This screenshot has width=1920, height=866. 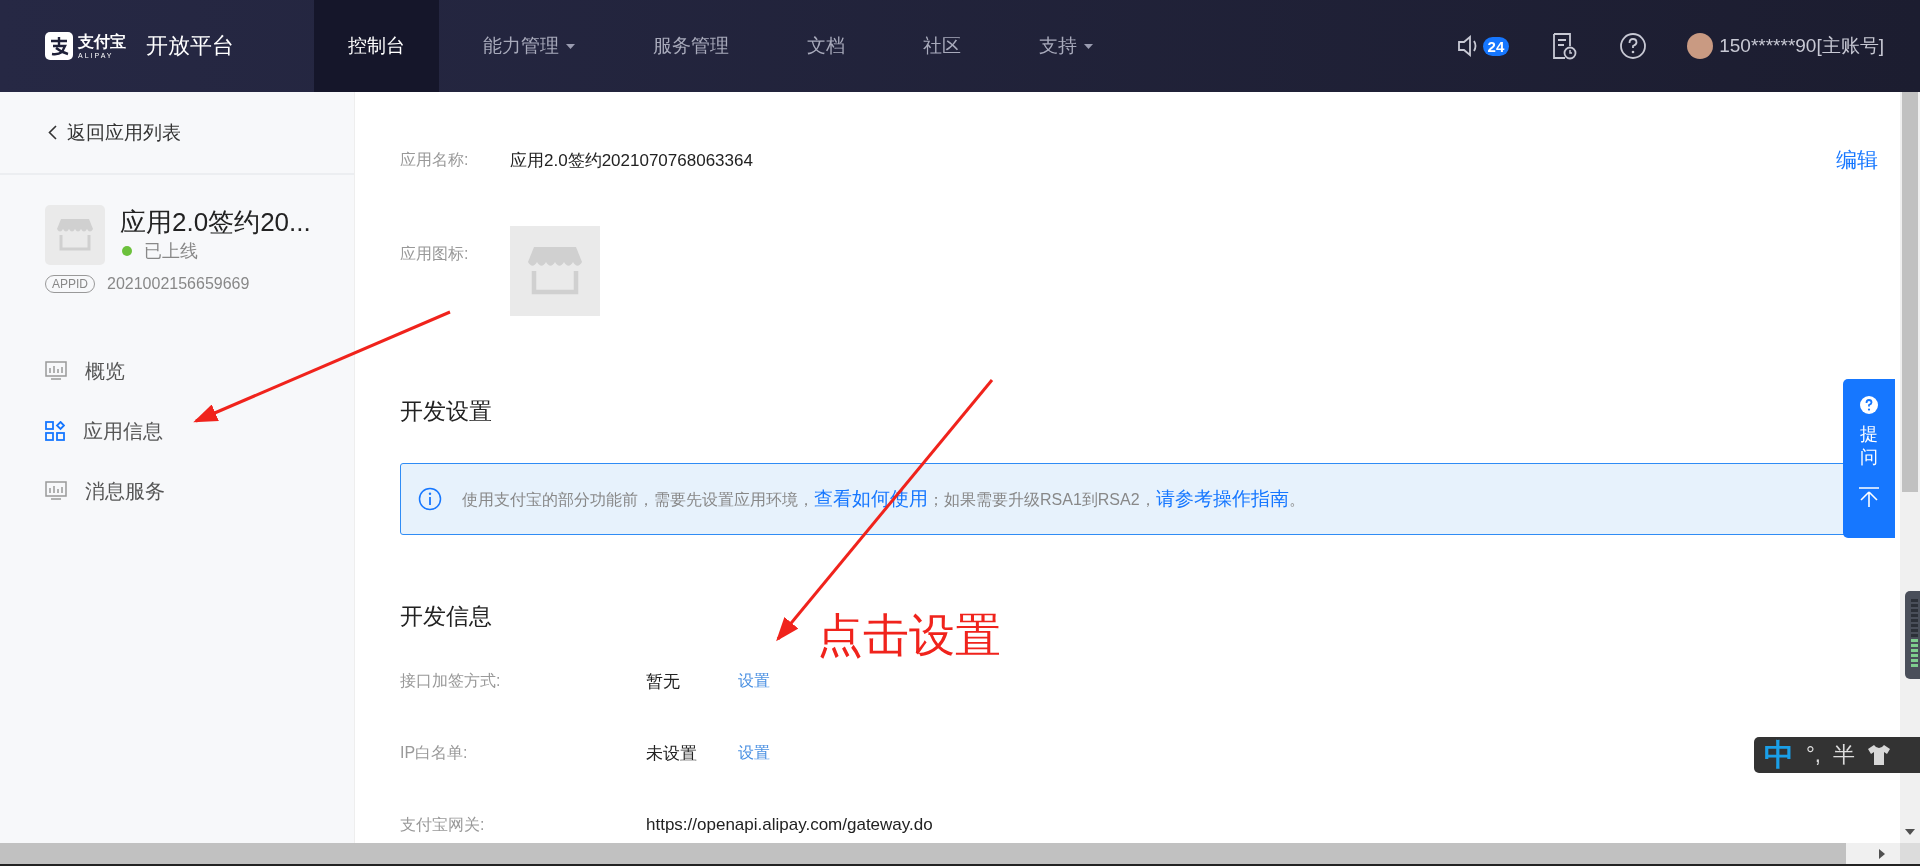 What do you see at coordinates (1801, 46) in the screenshot?
I see `account-name: 150******90[主账号]` at bounding box center [1801, 46].